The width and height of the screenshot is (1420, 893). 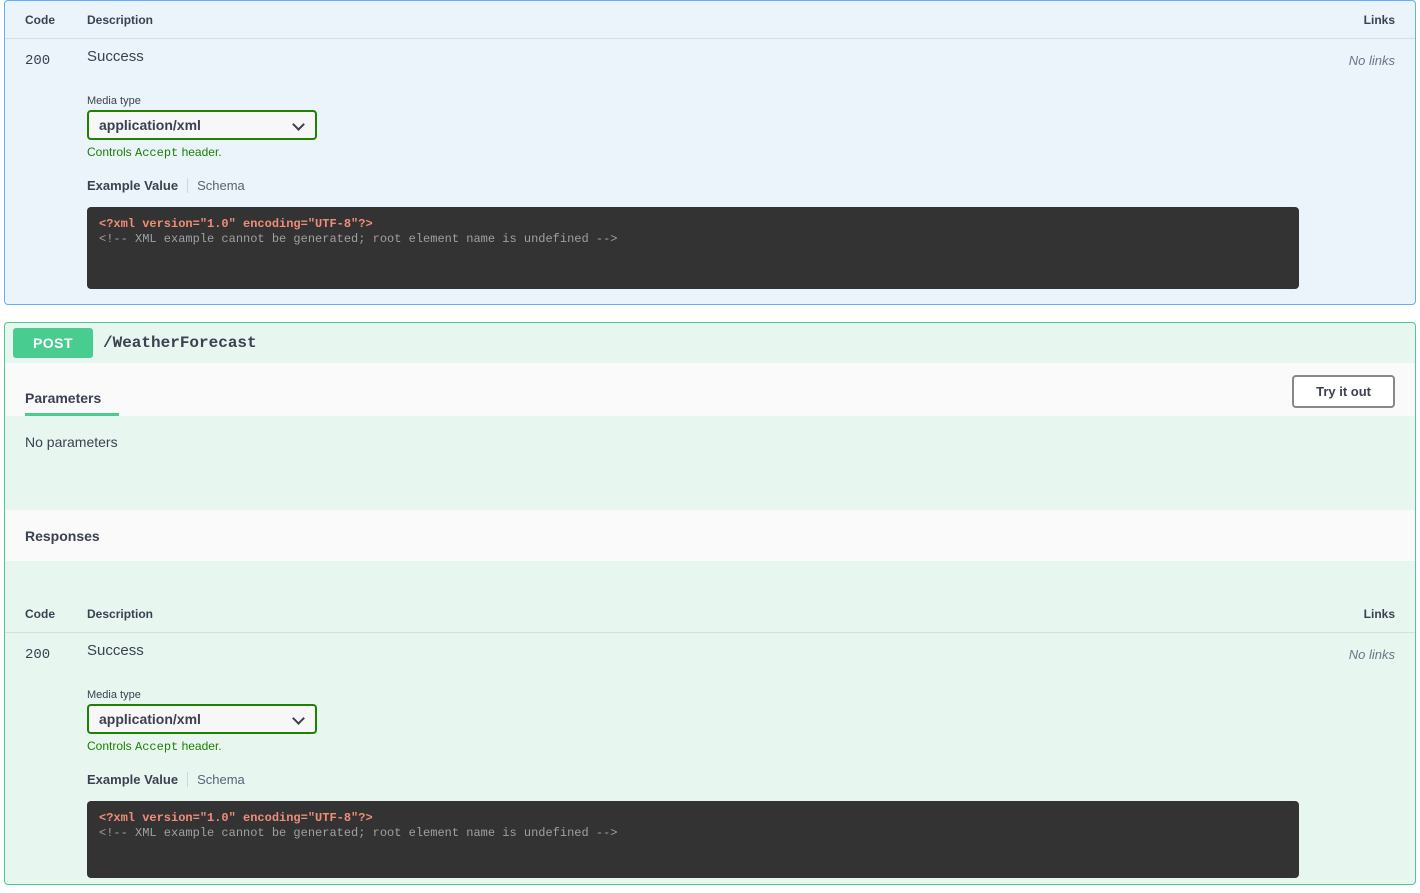 I want to click on responses-band: Responses, so click(x=710, y=535).